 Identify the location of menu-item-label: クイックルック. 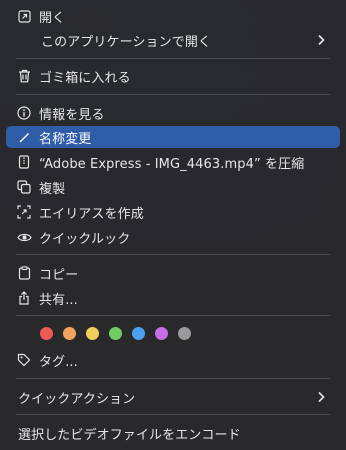
(85, 239).